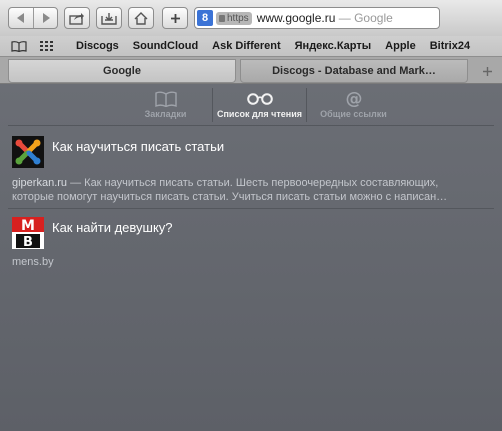  What do you see at coordinates (259, 114) in the screenshot?
I see `tab-reading-list-label: Список для чтения` at bounding box center [259, 114].